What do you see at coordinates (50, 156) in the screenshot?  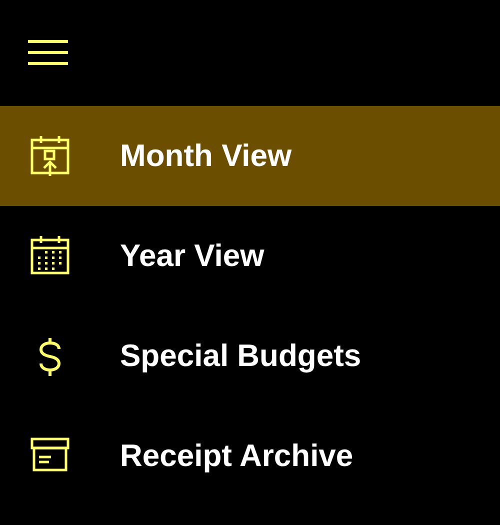 I see `calendar-upload-icon` at bounding box center [50, 156].